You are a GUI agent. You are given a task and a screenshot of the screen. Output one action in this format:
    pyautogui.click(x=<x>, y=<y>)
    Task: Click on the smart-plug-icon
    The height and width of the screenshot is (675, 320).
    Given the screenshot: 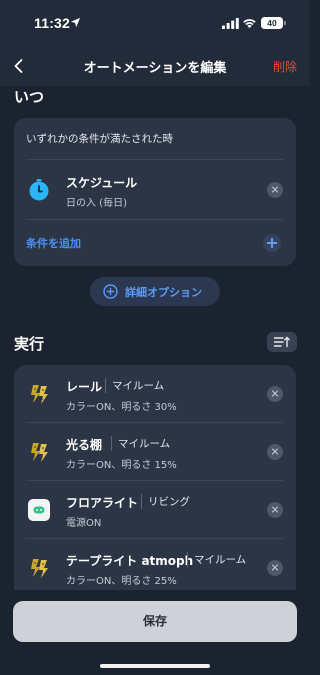 What is the action you would take?
    pyautogui.click(x=39, y=510)
    